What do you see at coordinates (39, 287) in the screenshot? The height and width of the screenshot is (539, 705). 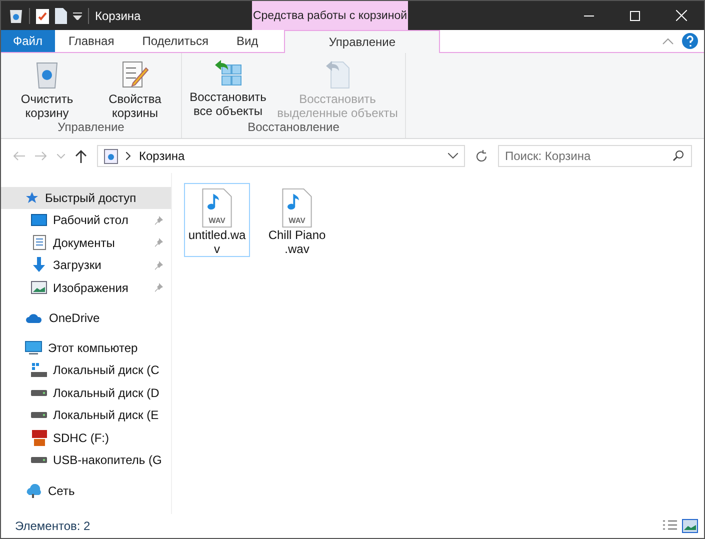 I see `image-icon` at bounding box center [39, 287].